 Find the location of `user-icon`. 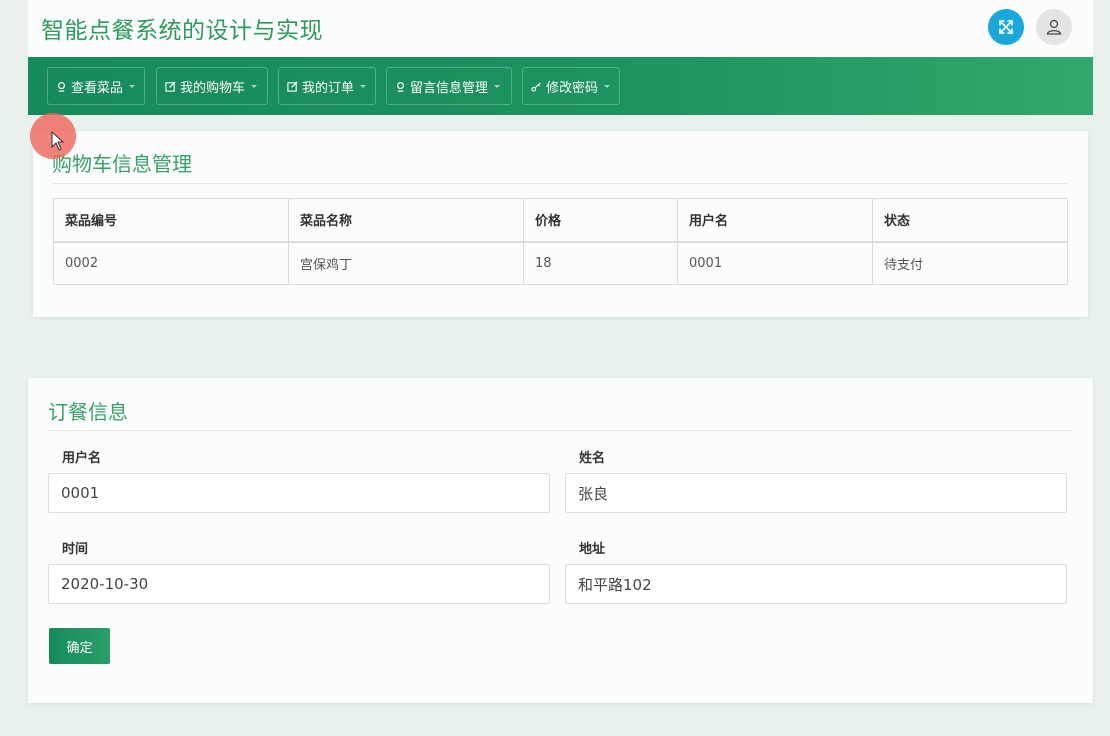

user-icon is located at coordinates (1054, 27).